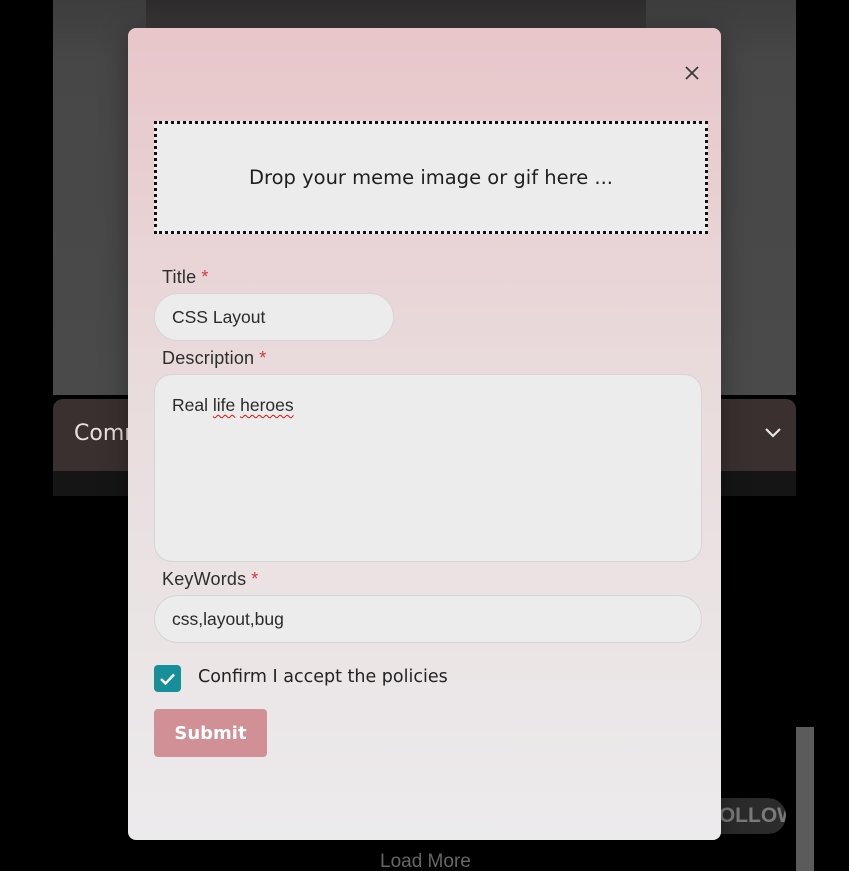  What do you see at coordinates (425, 861) in the screenshot?
I see `background-load-more-link: Load More` at bounding box center [425, 861].